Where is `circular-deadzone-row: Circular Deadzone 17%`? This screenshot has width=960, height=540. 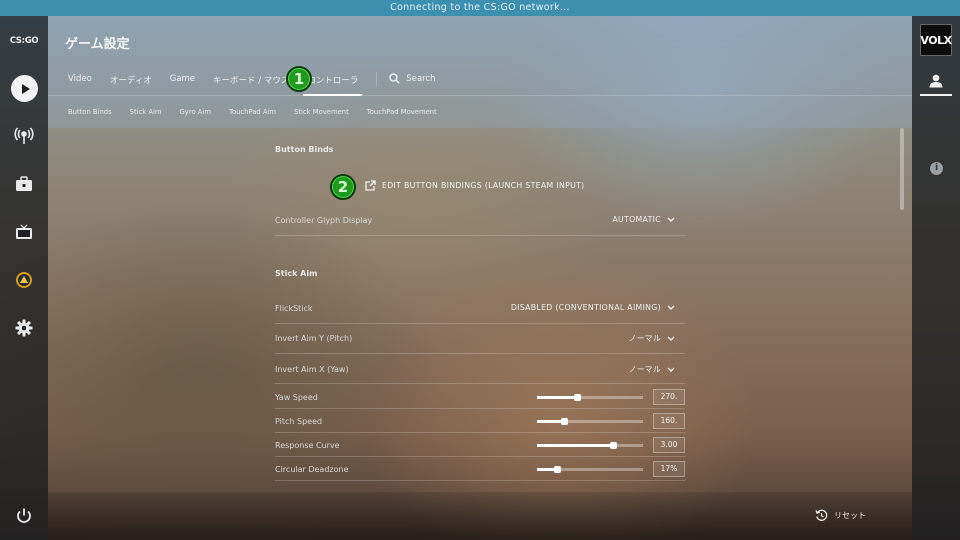
circular-deadzone-row: Circular Deadzone 17% is located at coordinates (480, 469).